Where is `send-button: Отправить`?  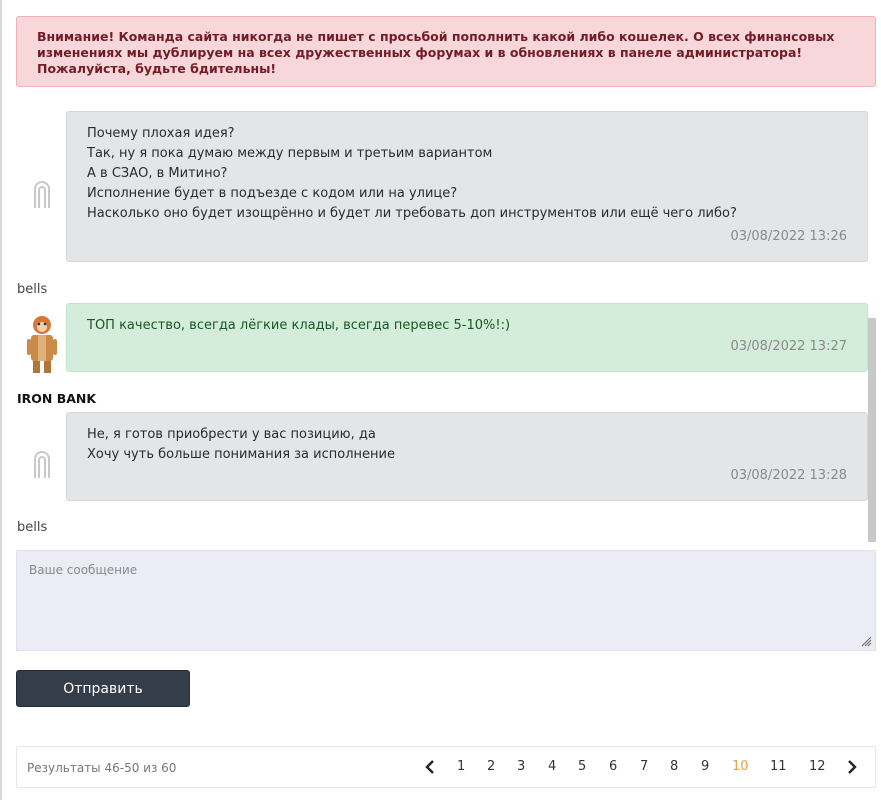
send-button: Отправить is located at coordinates (103, 688).